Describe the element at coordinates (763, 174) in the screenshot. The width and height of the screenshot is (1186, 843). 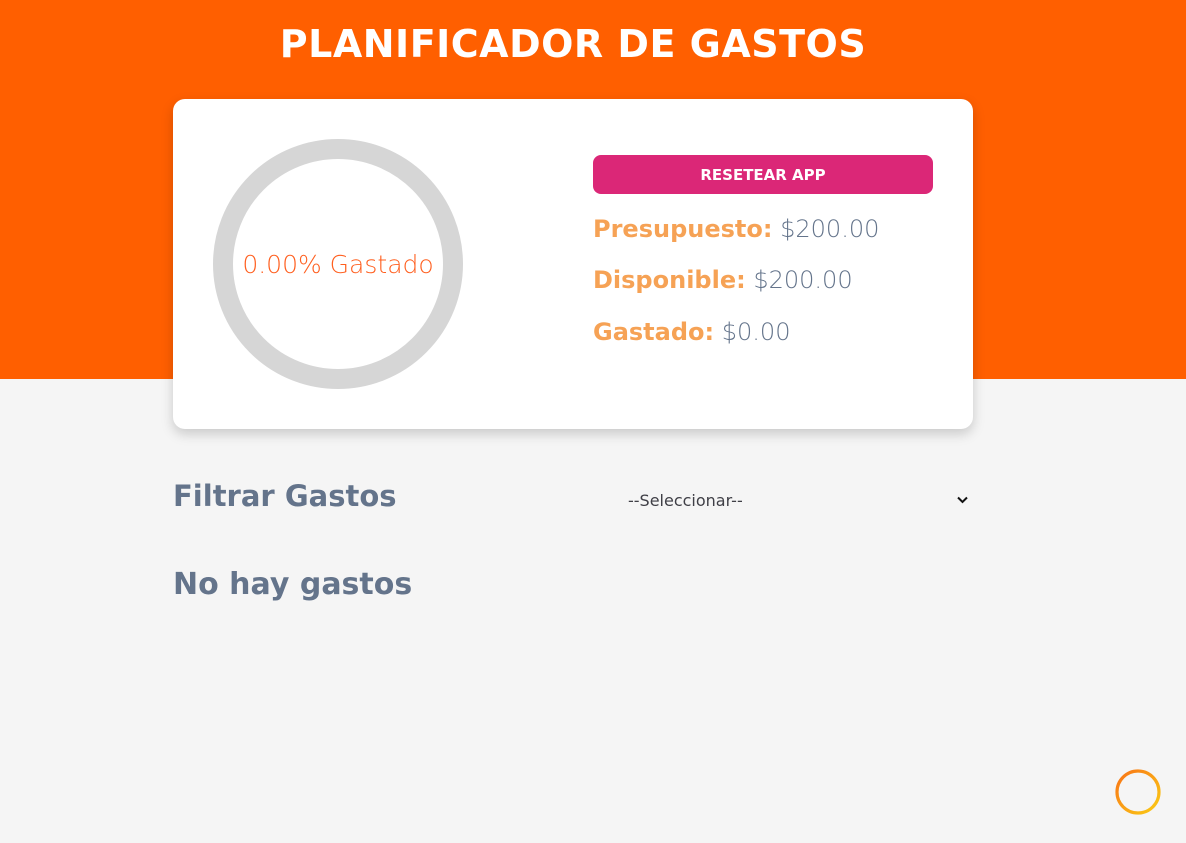
I see `reset-app-button: RESETEAR APP` at that location.